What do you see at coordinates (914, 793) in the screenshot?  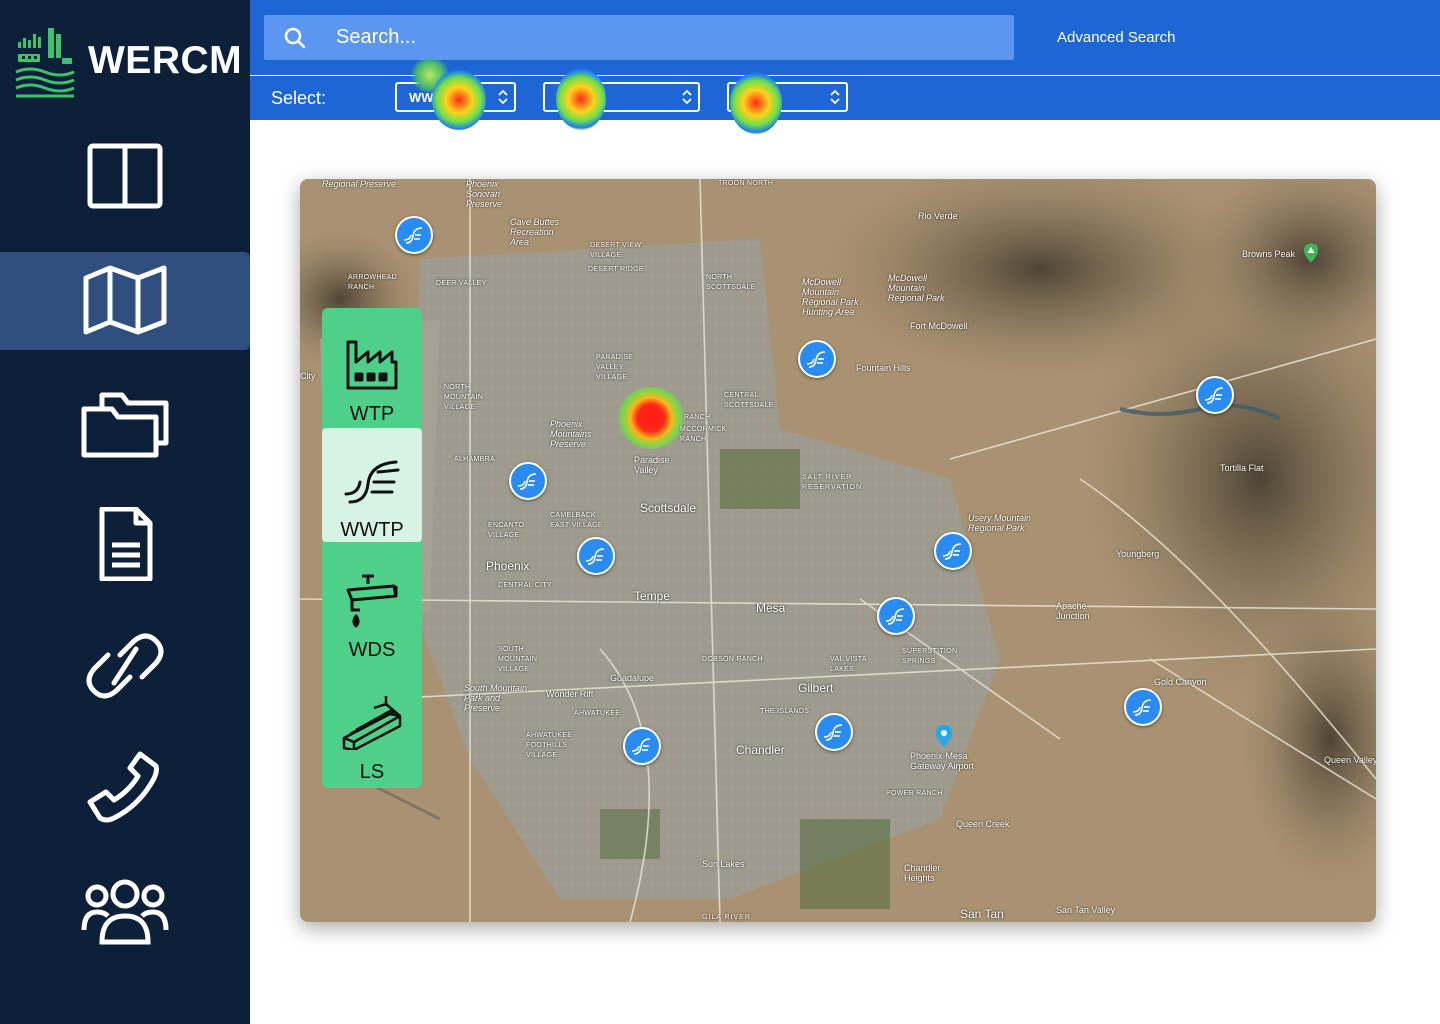 I see `place-label: POWER RANCH` at bounding box center [914, 793].